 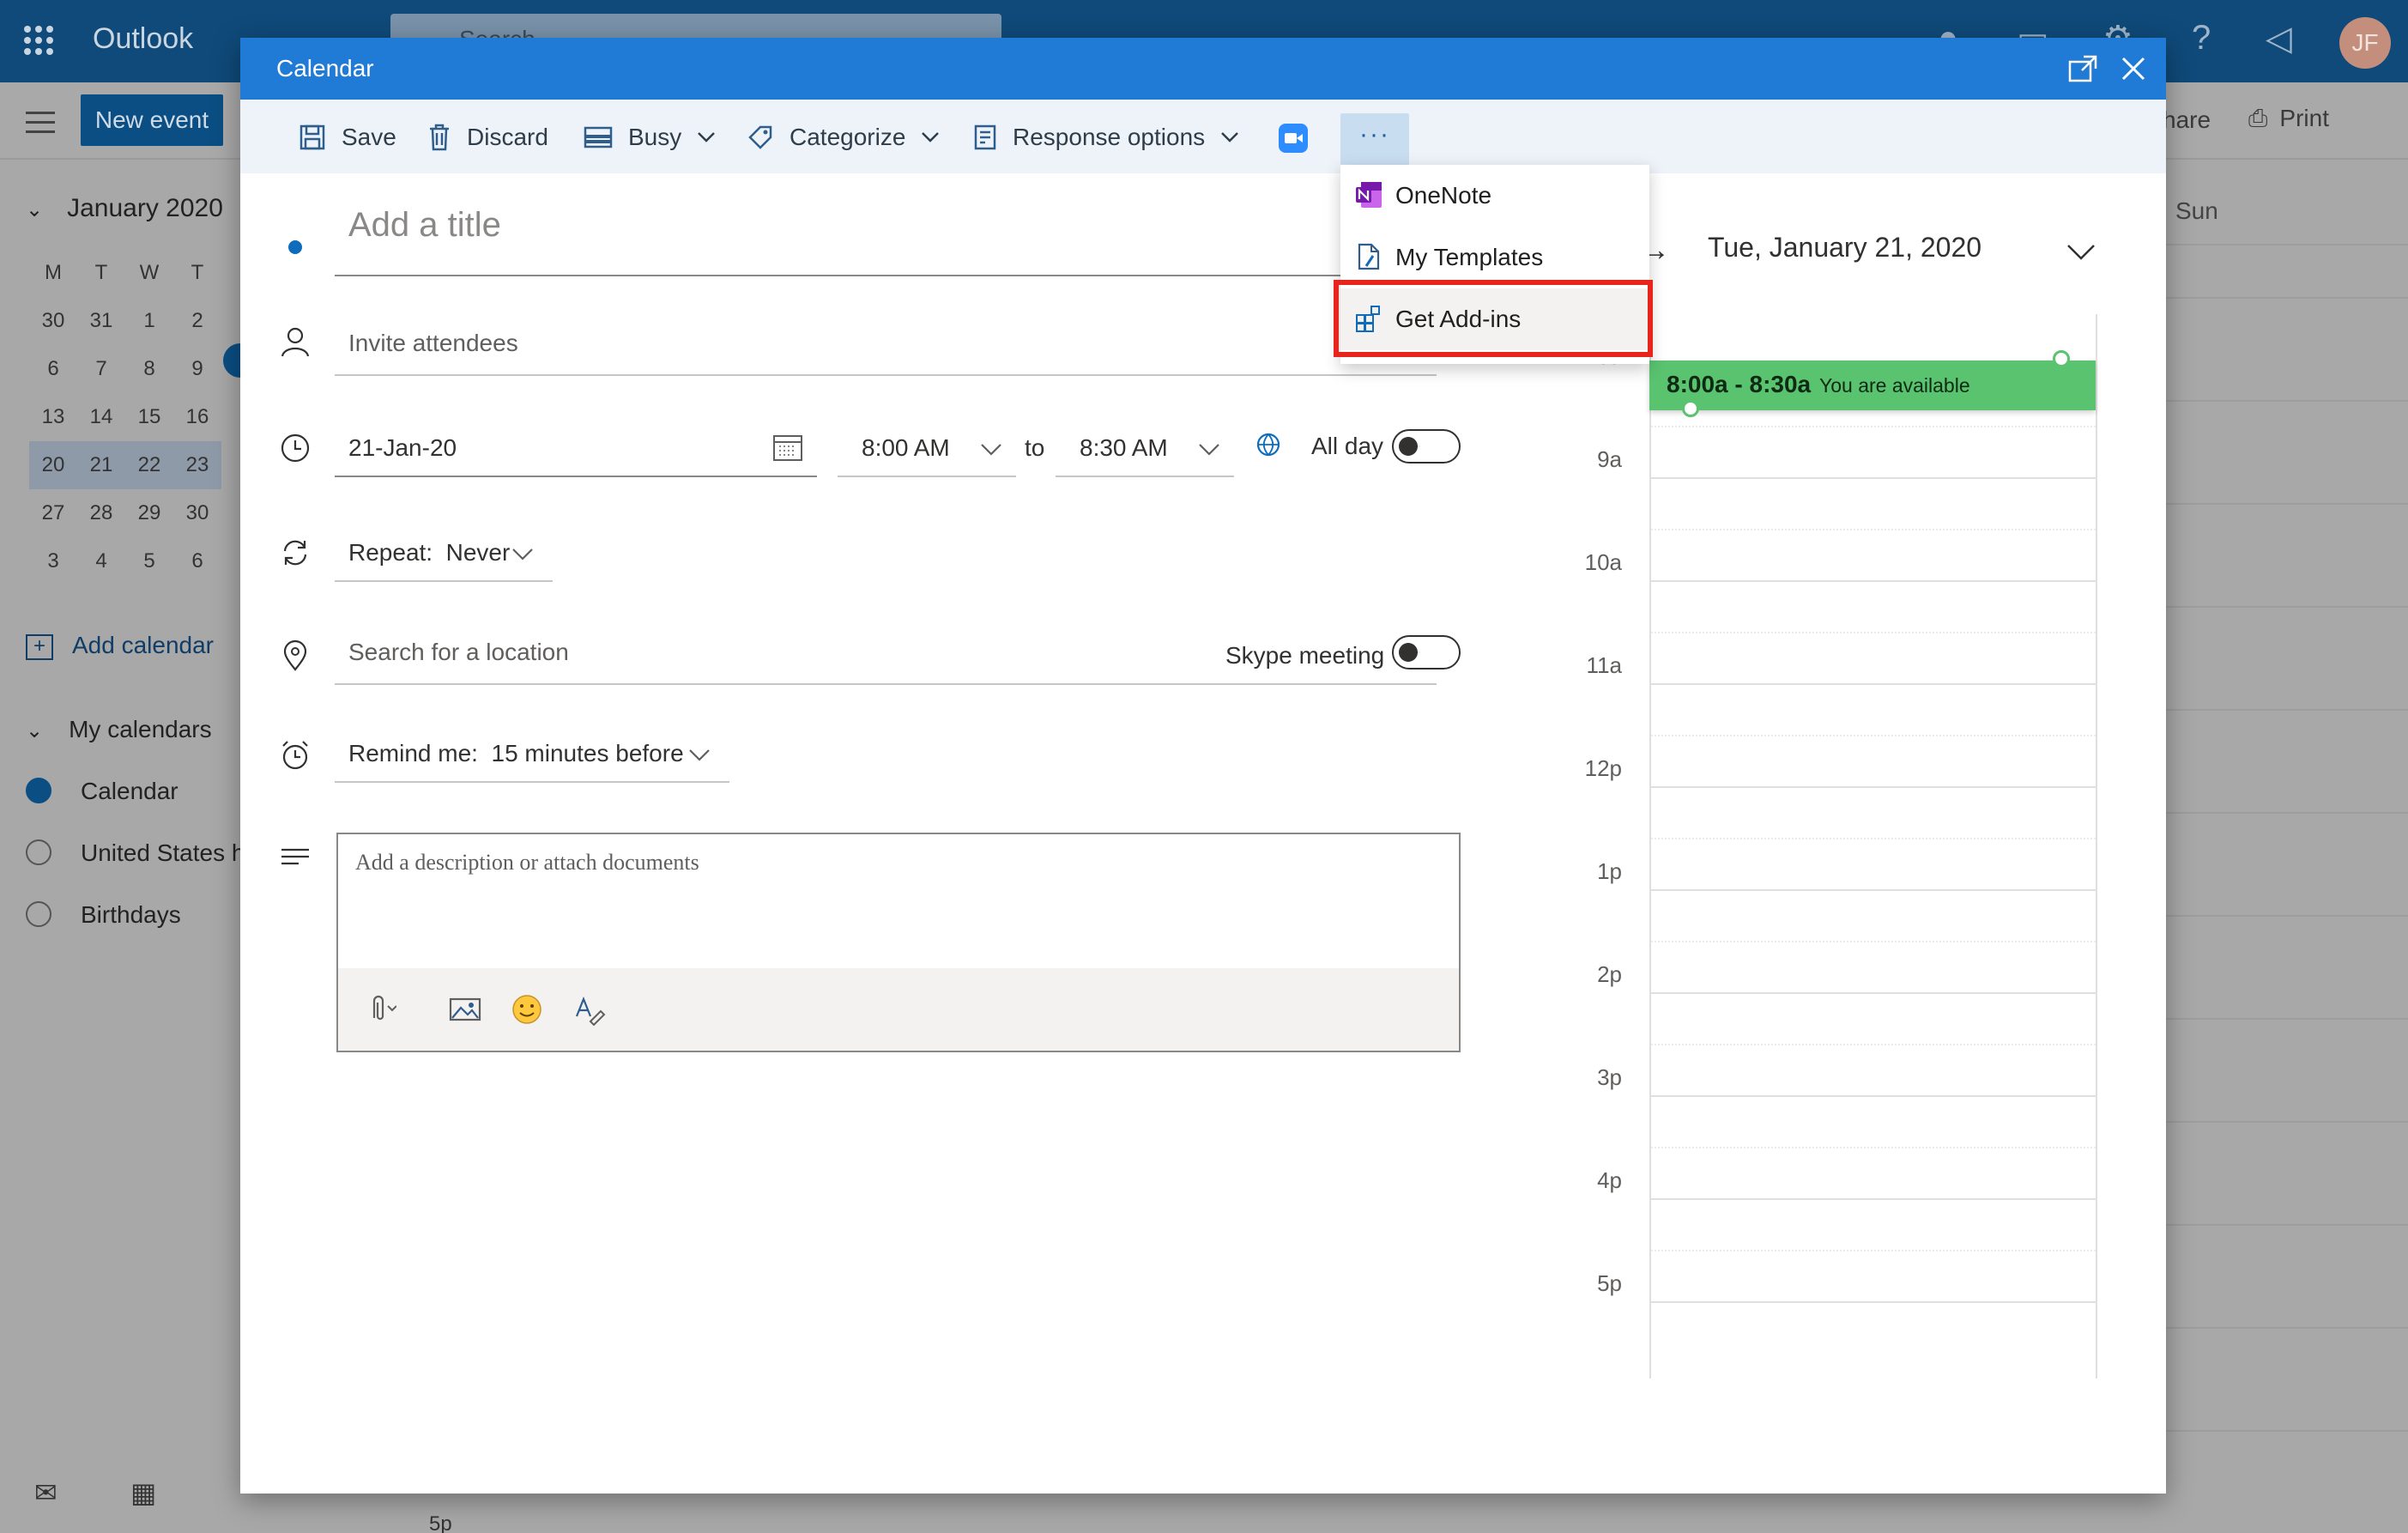 What do you see at coordinates (38, 790) in the screenshot?
I see `calendar-checkbox` at bounding box center [38, 790].